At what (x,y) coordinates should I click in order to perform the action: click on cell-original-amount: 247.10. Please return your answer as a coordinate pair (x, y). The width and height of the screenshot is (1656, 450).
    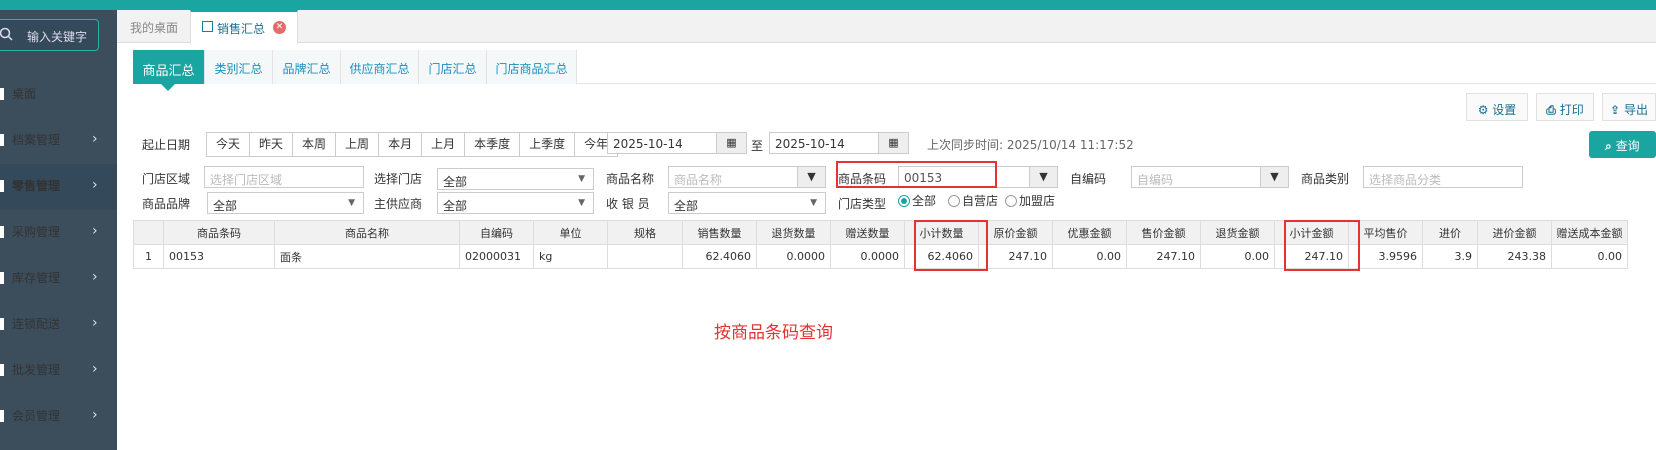
    Looking at the image, I should click on (1015, 256).